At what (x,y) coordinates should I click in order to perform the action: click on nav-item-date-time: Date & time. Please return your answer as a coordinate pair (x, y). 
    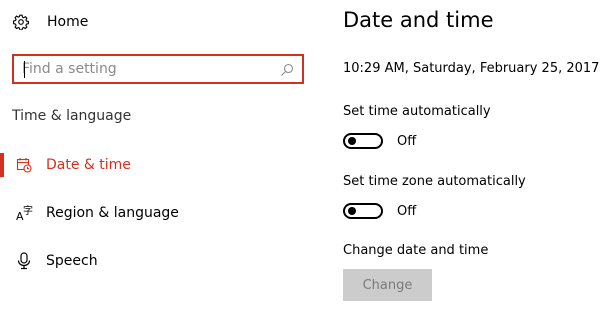
    Looking at the image, I should click on (160, 165).